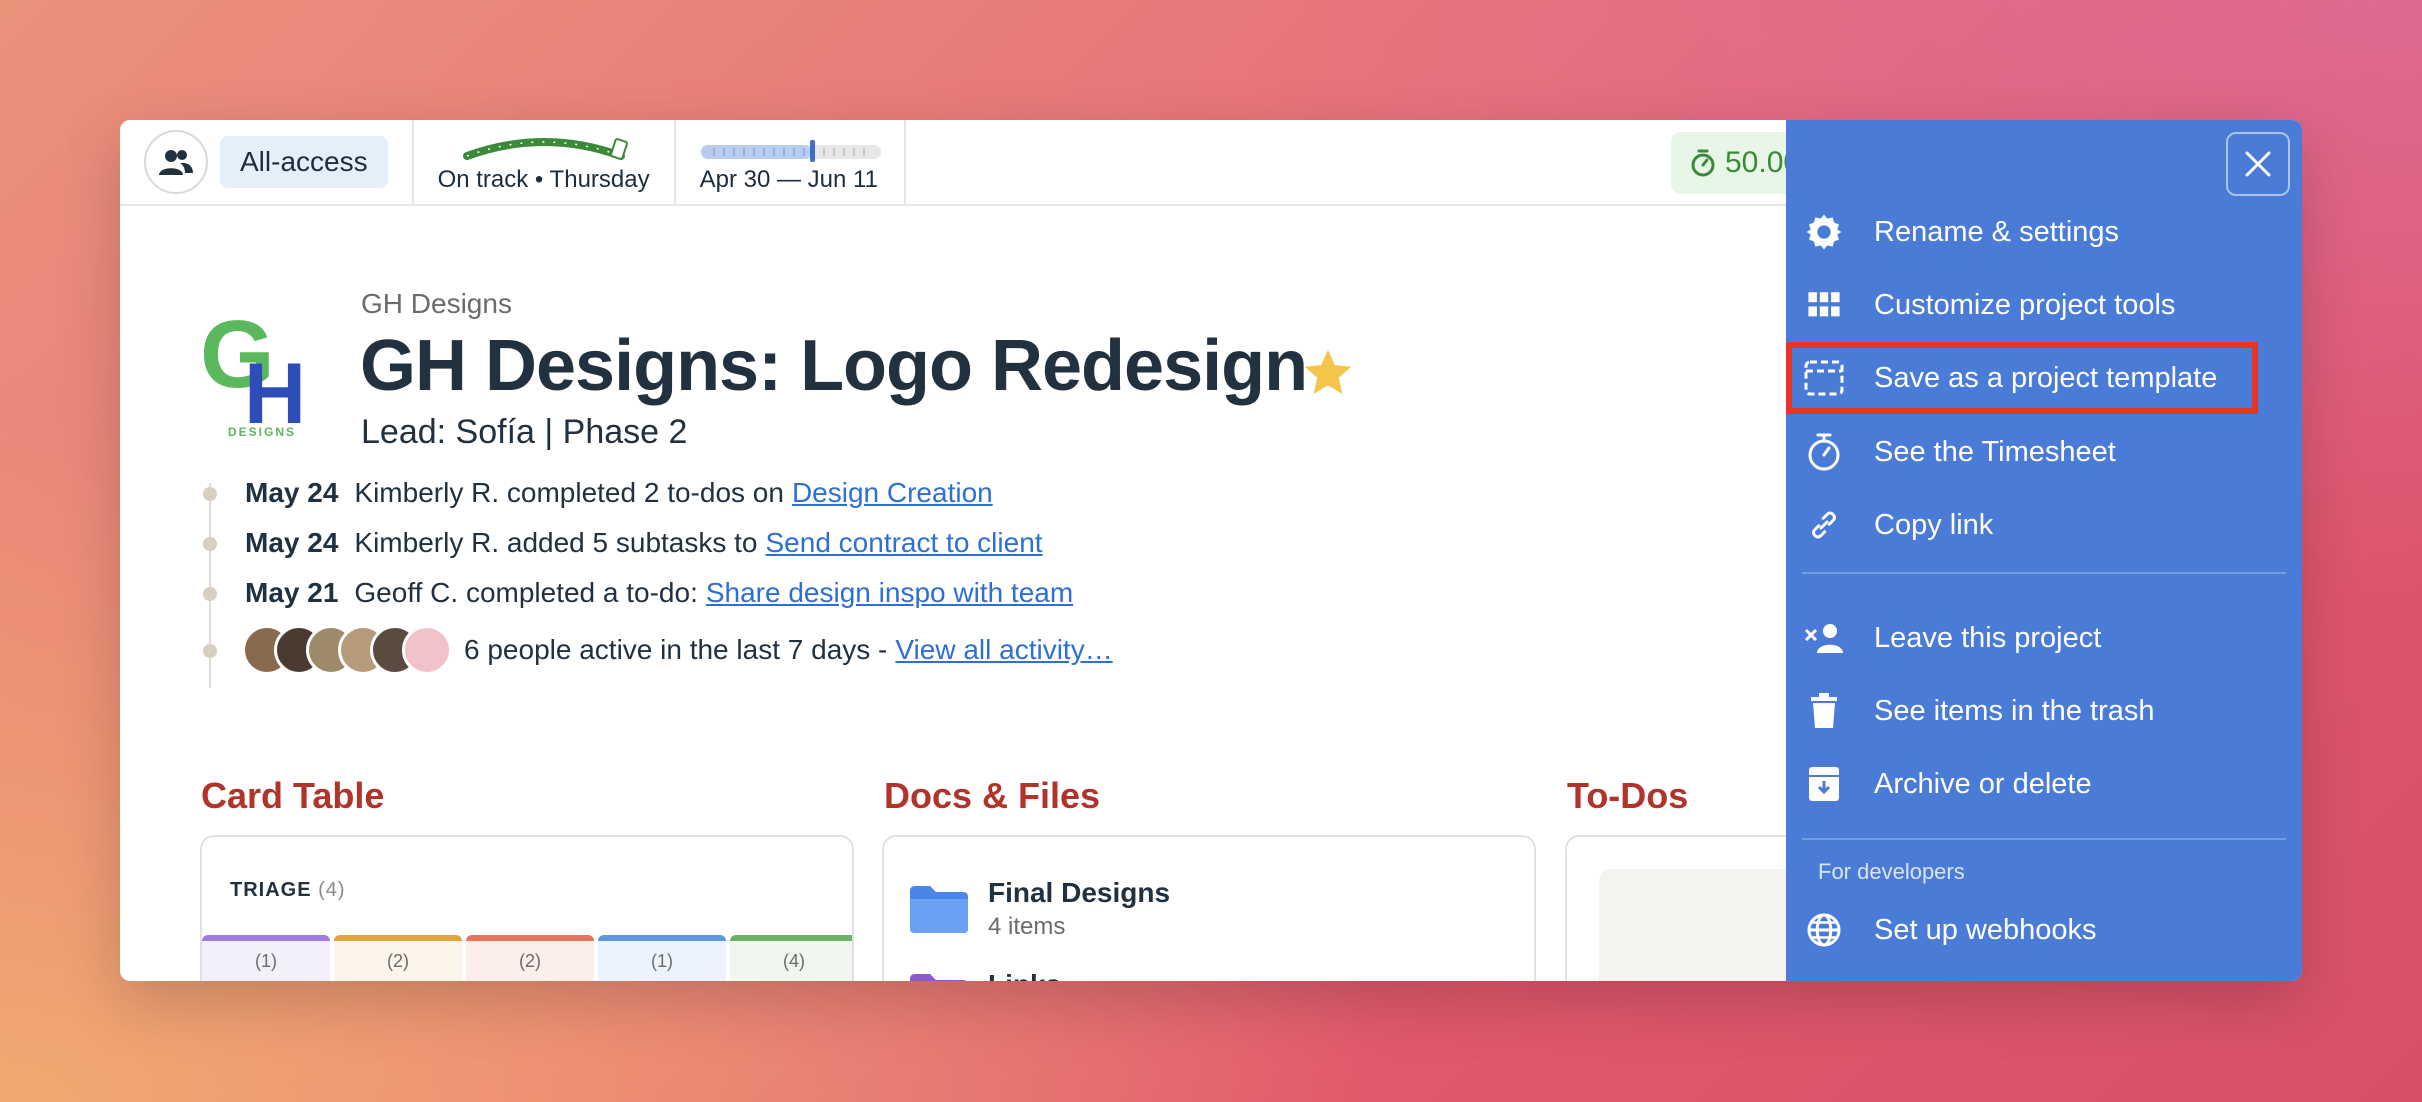 This screenshot has height=1102, width=2422. What do you see at coordinates (892, 493) in the screenshot?
I see `activity-link: Design Creation` at bounding box center [892, 493].